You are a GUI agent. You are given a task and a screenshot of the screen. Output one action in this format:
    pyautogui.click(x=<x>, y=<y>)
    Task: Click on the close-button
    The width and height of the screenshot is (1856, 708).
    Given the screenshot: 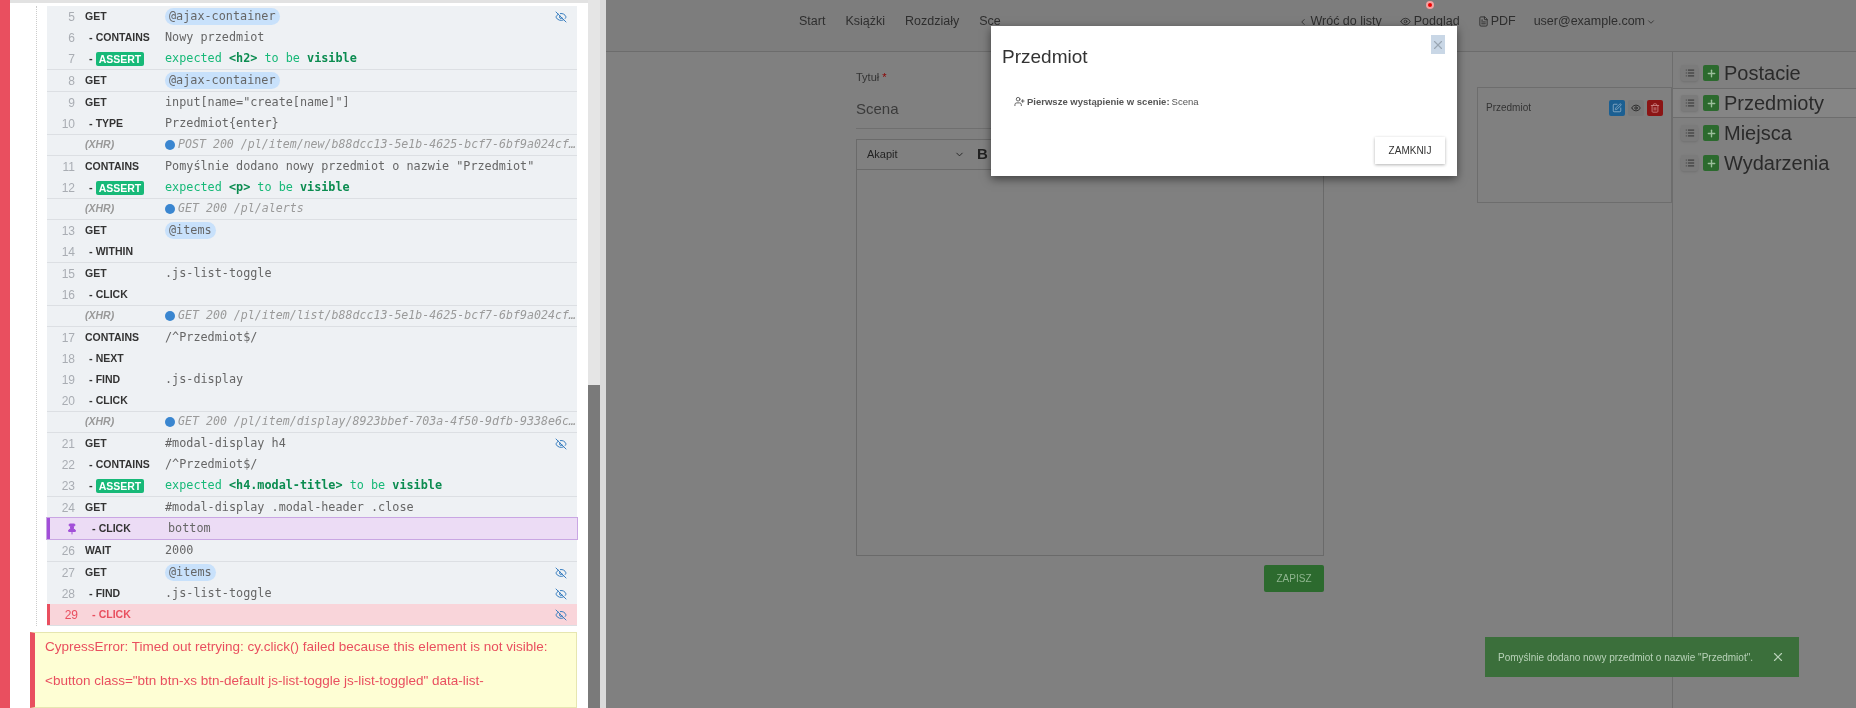 What is the action you would take?
    pyautogui.click(x=1438, y=44)
    